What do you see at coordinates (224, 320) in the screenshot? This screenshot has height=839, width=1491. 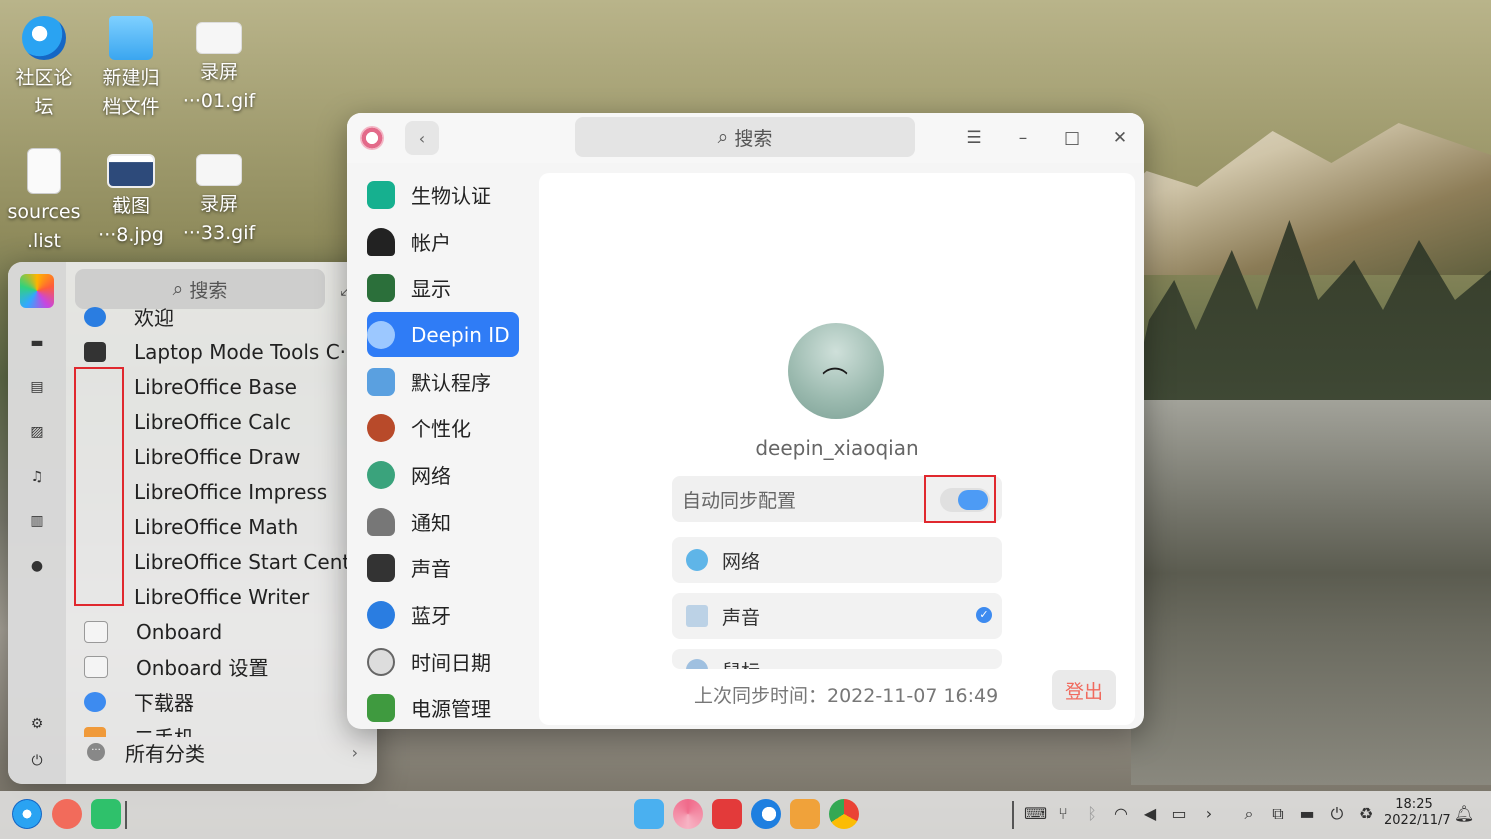 I see `list-item: 欢迎` at bounding box center [224, 320].